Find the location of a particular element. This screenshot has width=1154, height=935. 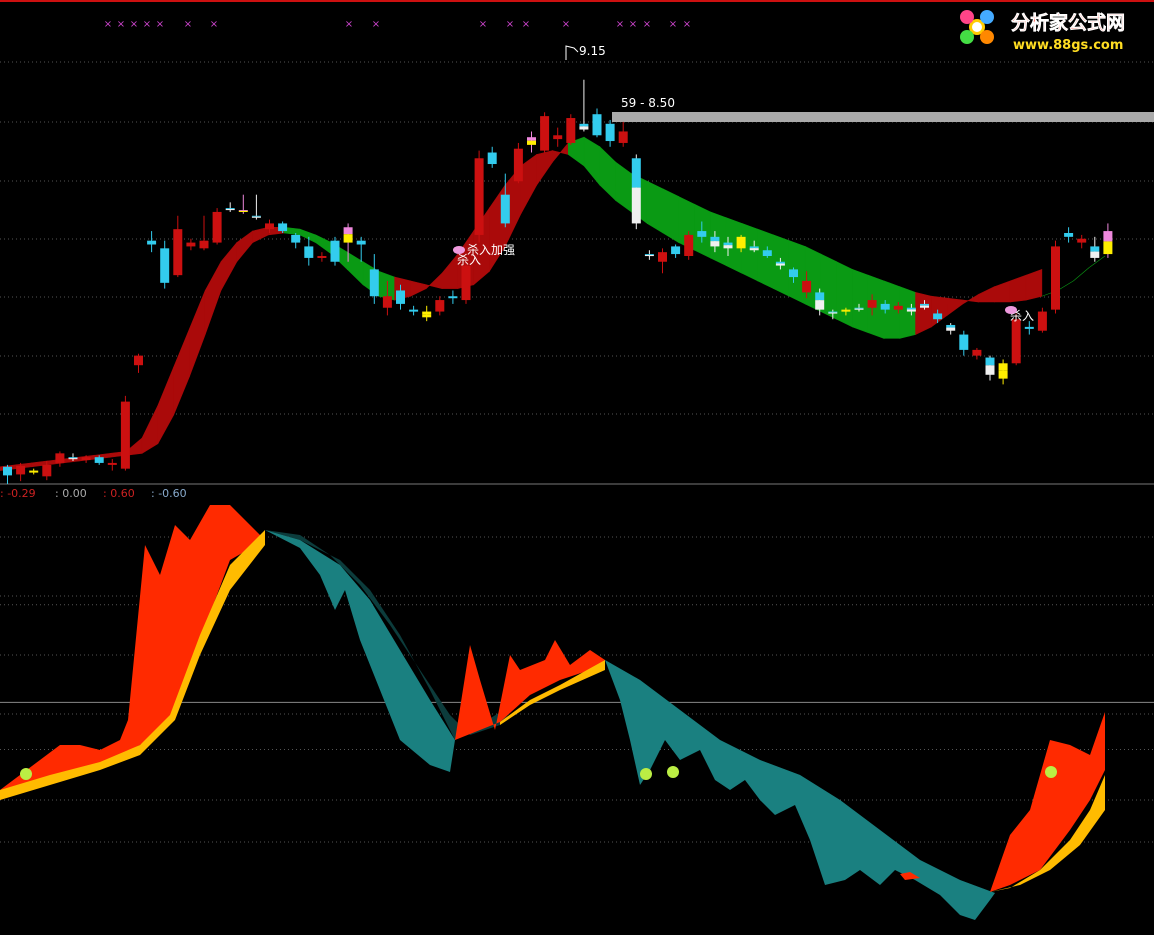

legend-value: : 0.60 is located at coordinates (119, 493).